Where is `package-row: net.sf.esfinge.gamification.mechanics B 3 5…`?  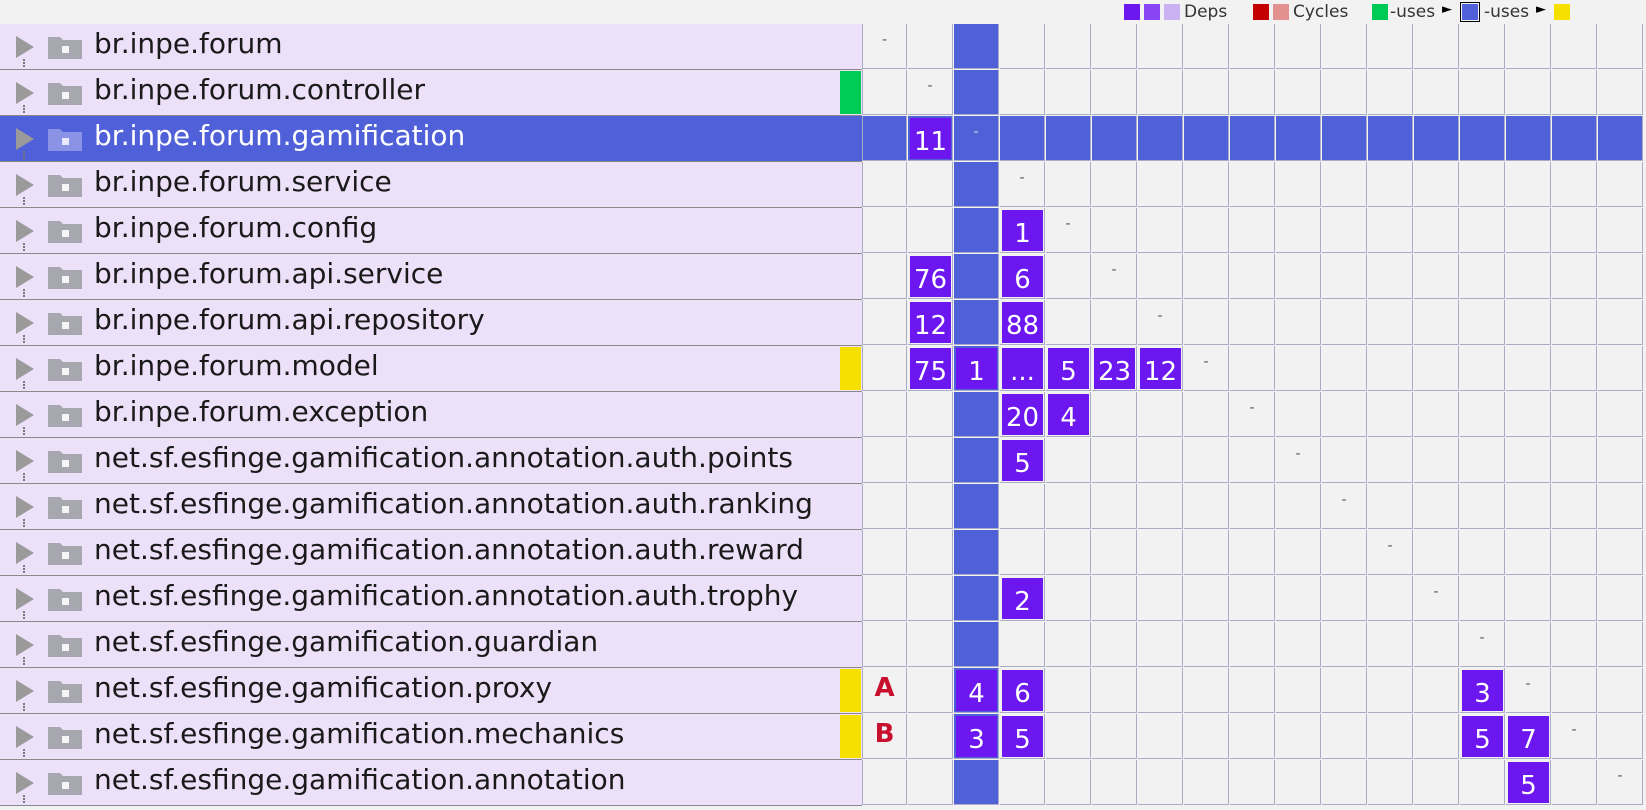 package-row: net.sf.esfinge.gamification.mechanics B 3 5… is located at coordinates (823, 737).